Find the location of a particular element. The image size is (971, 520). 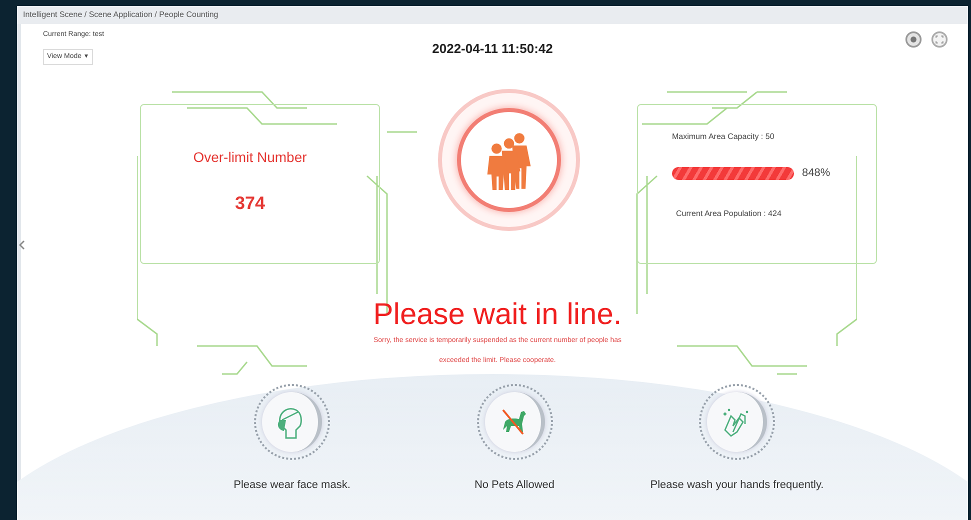

capacity-percent: 848% is located at coordinates (816, 173).